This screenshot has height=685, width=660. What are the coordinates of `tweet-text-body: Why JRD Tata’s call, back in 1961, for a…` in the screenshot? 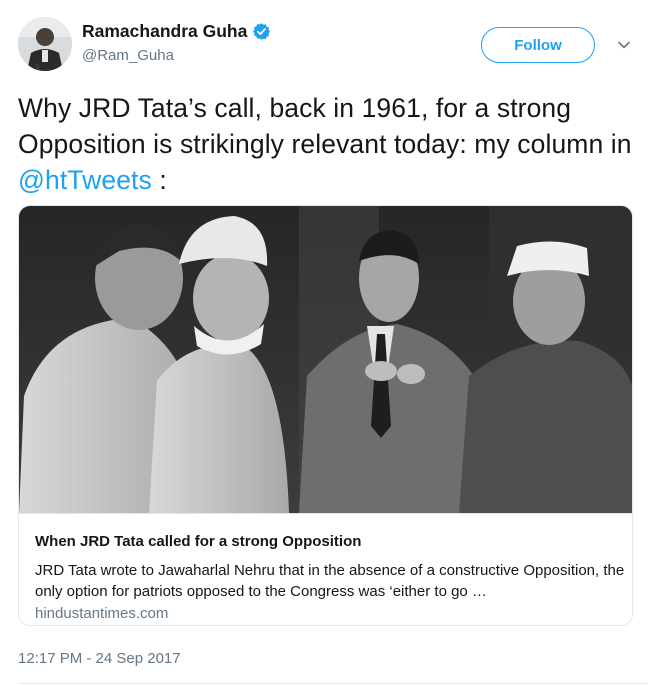 It's located at (325, 126).